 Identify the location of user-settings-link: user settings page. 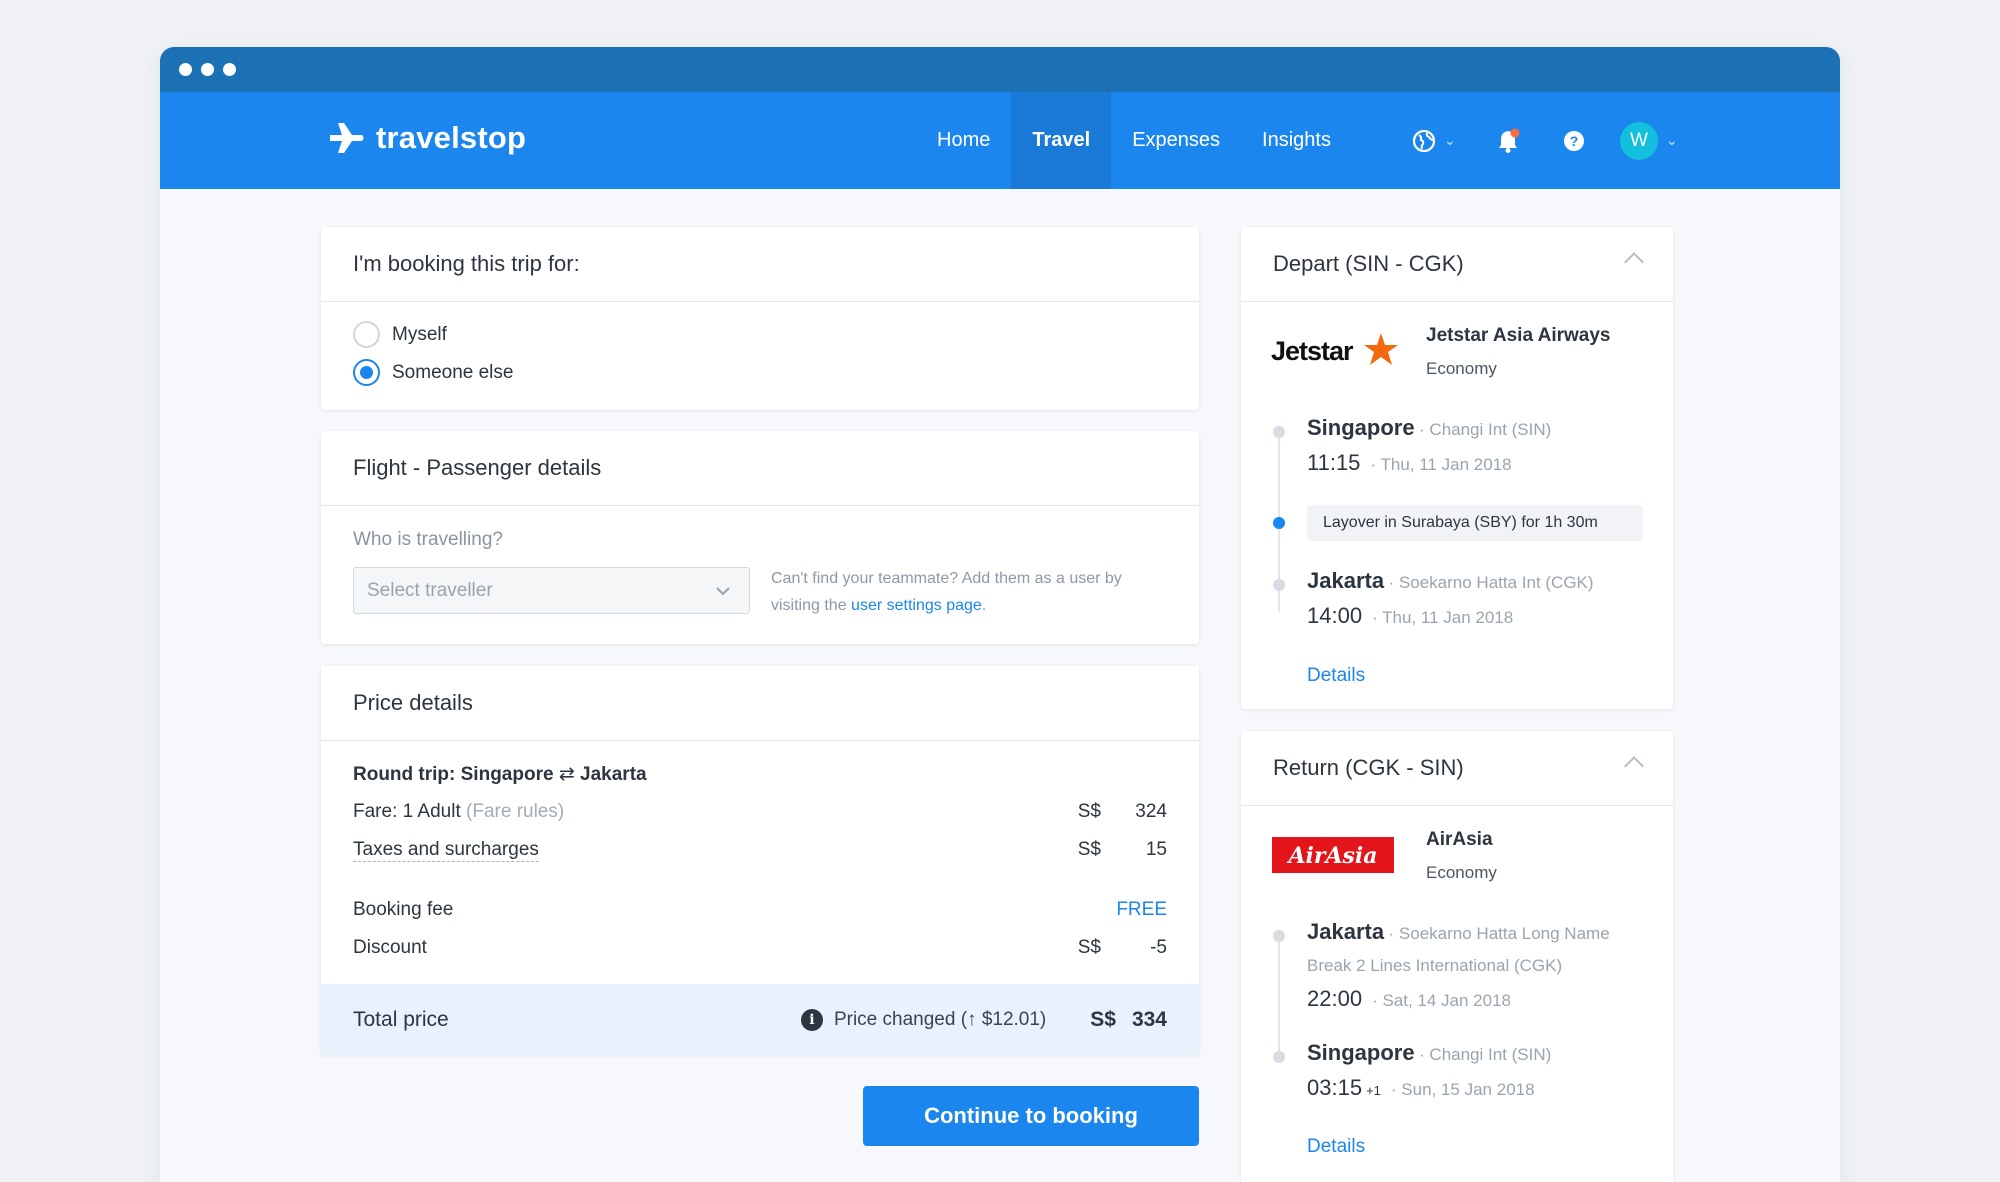
(916, 605).